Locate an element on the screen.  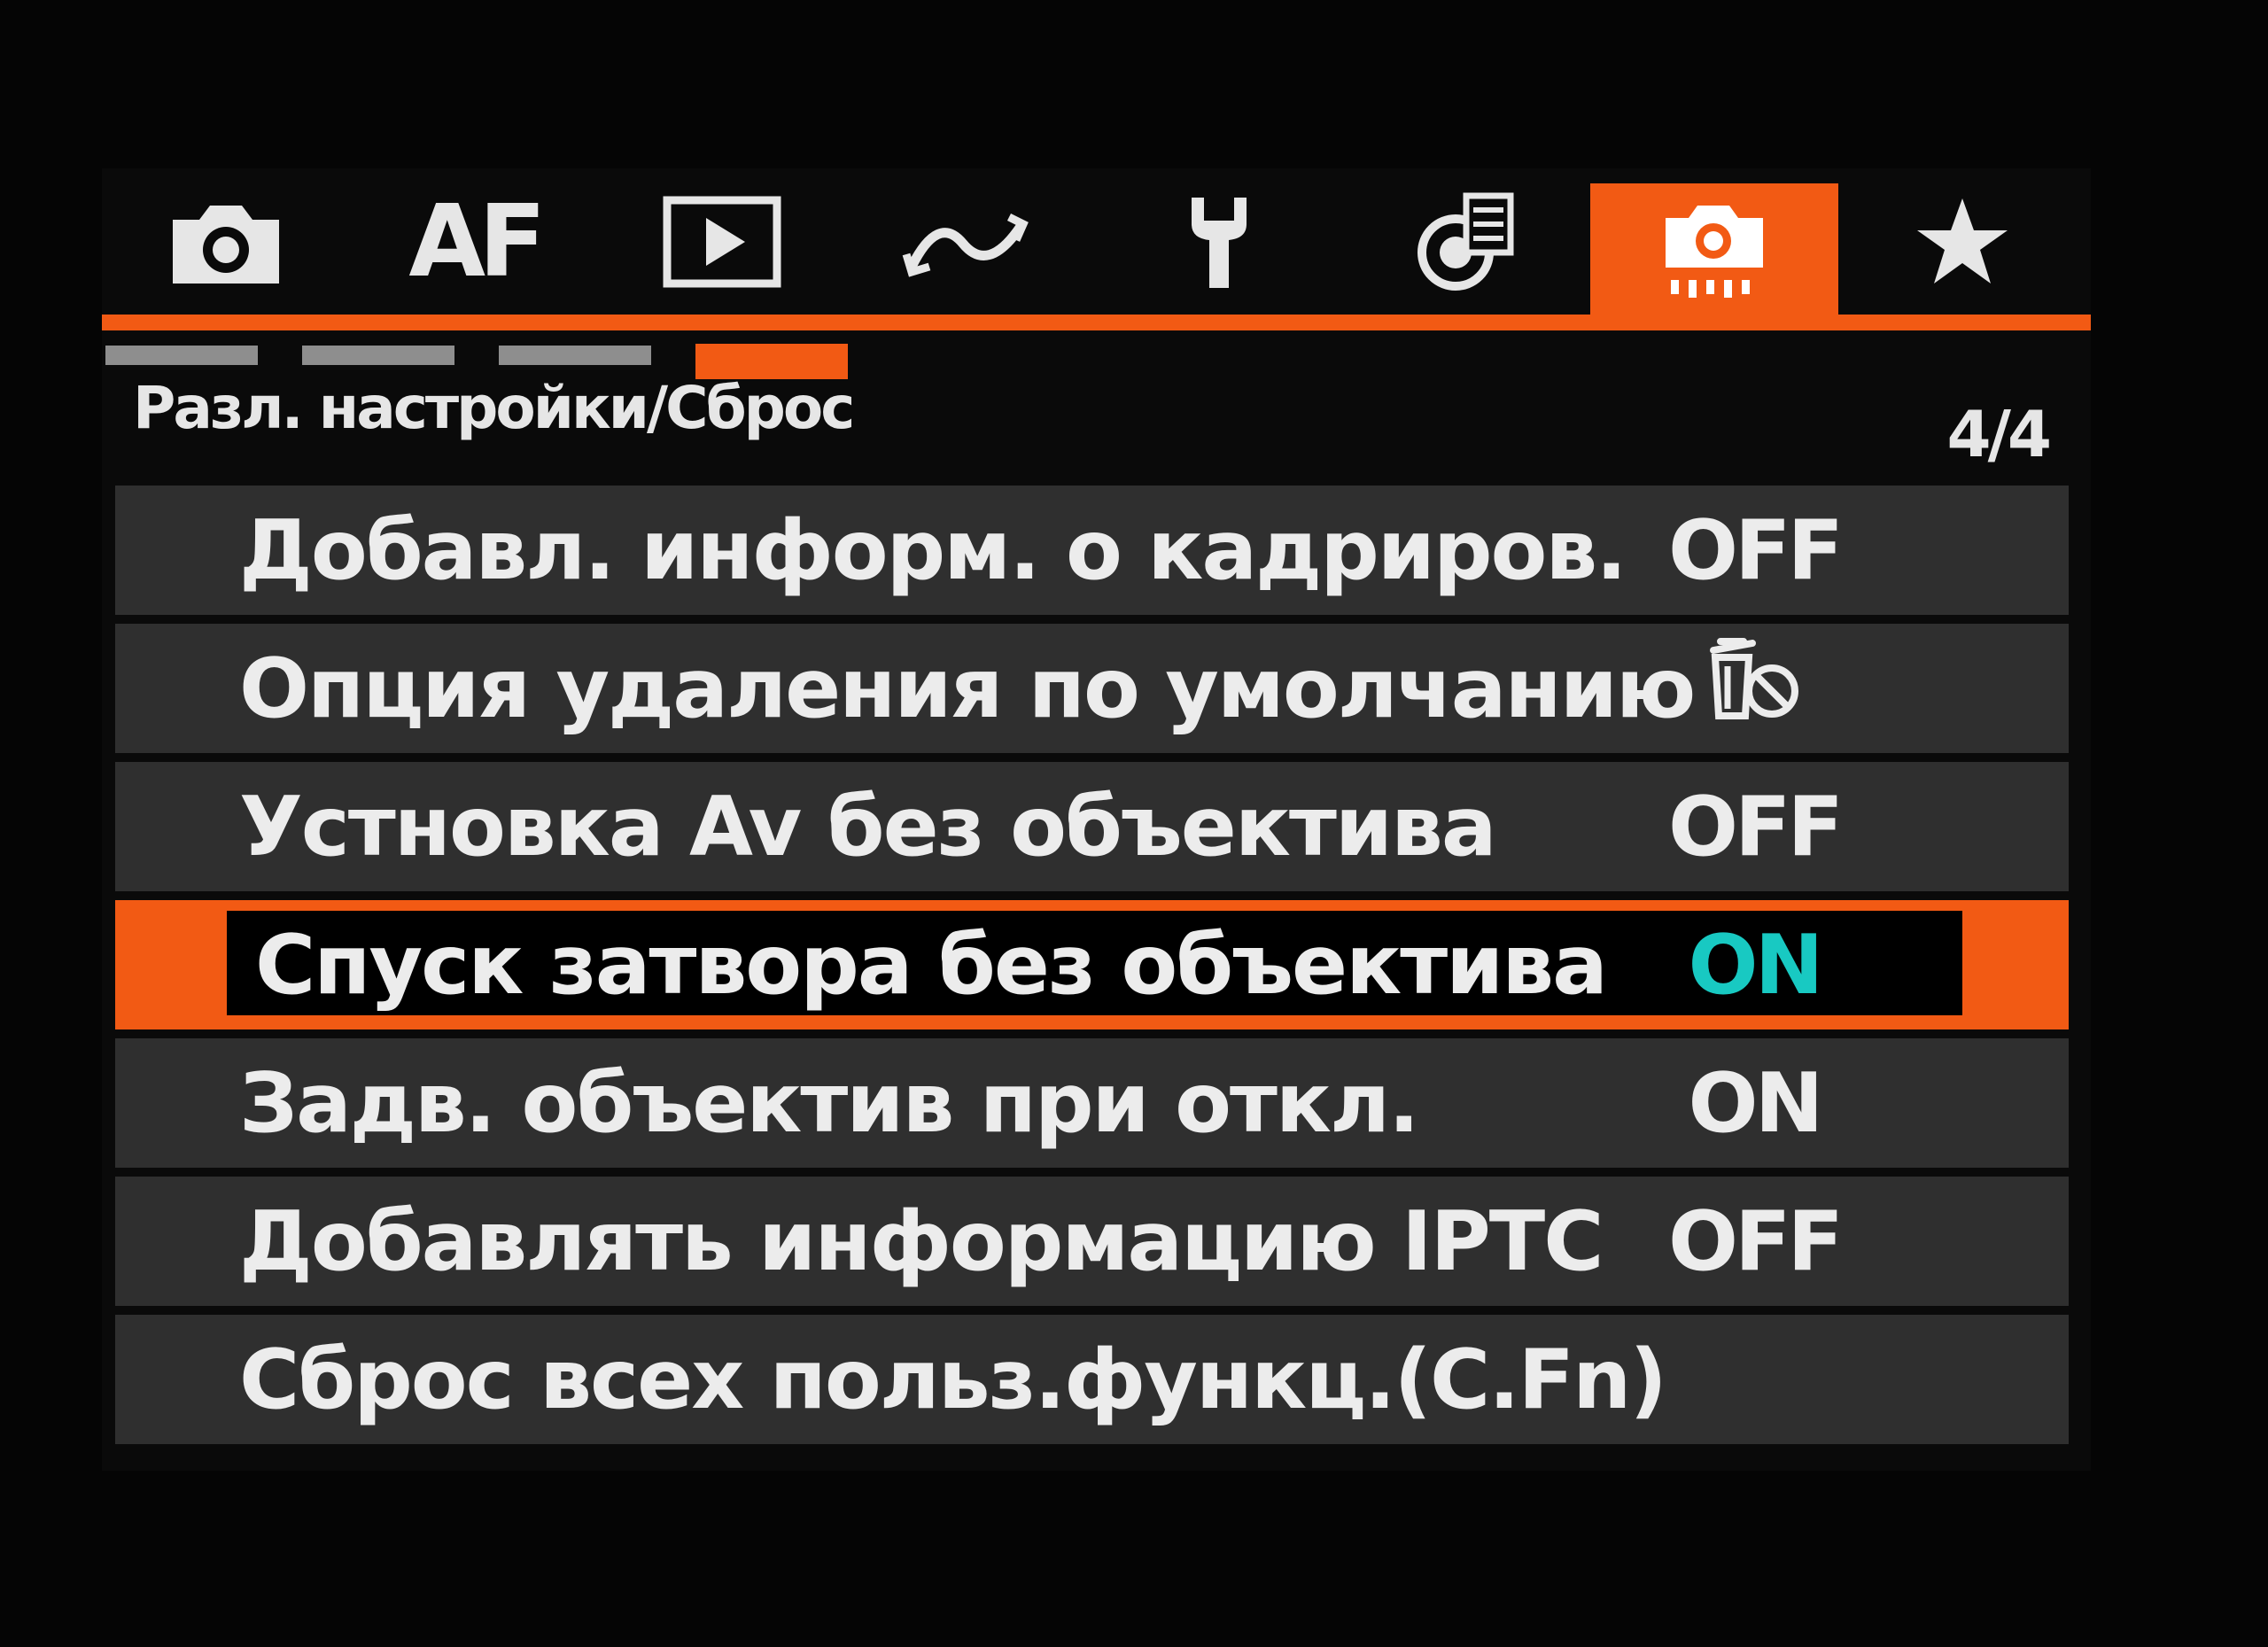
menu-item-label: Спуск затвора без объектива is located at coordinates (931, 965).